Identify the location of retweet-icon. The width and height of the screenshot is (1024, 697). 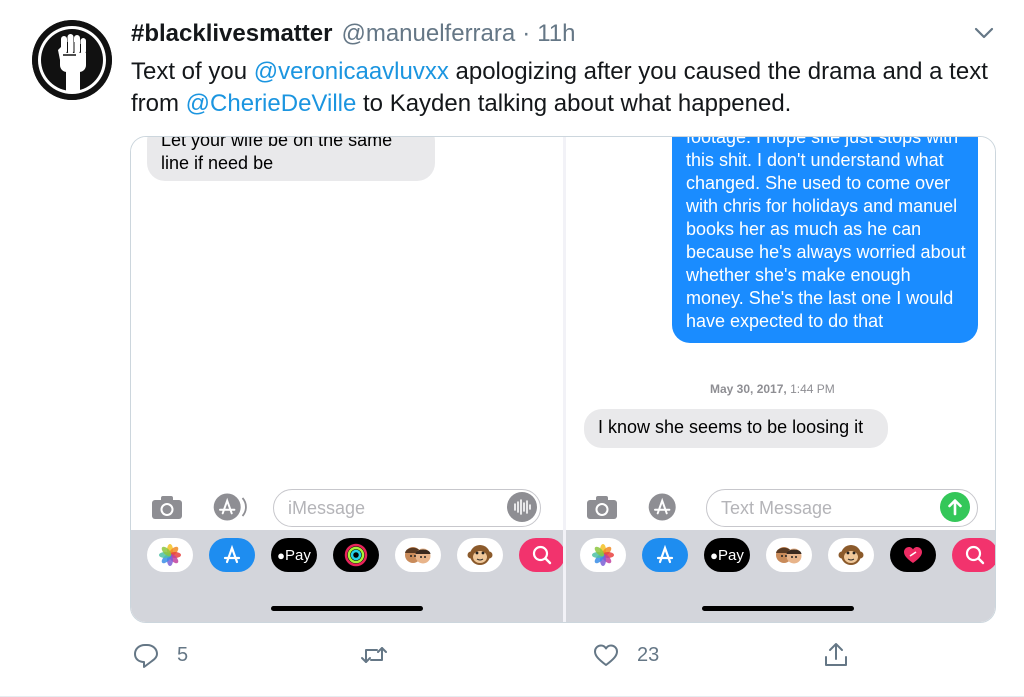
(374, 655).